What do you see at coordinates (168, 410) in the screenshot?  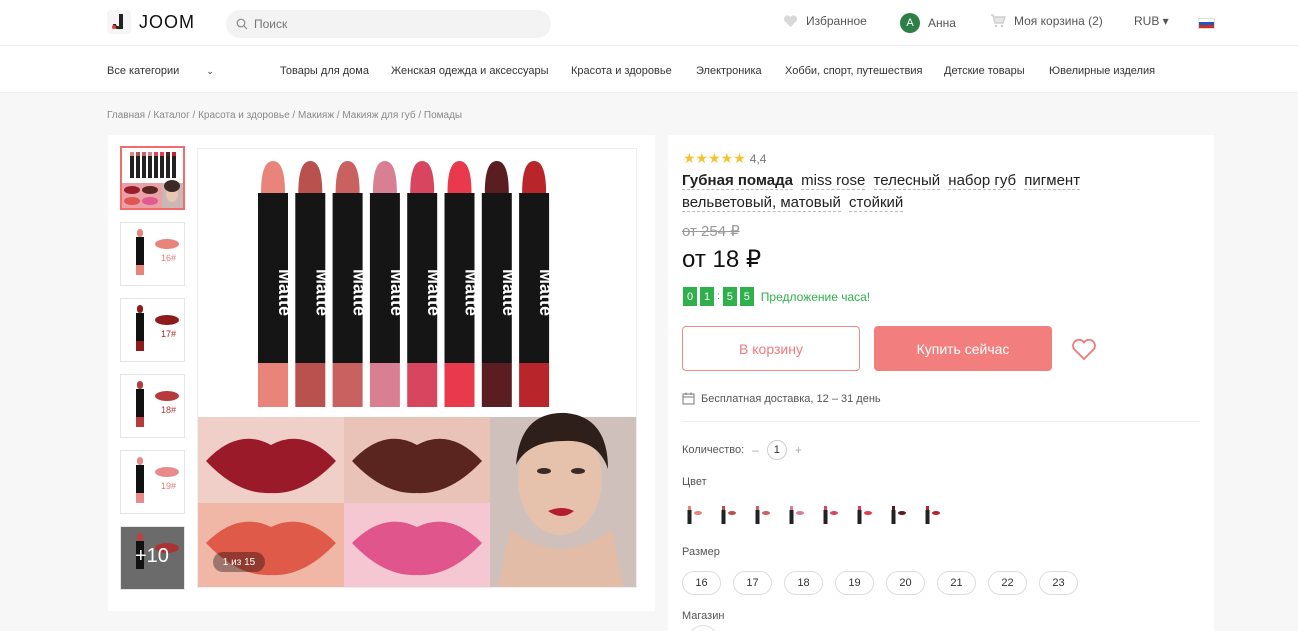 I see `thumbnail-4-label: 18#` at bounding box center [168, 410].